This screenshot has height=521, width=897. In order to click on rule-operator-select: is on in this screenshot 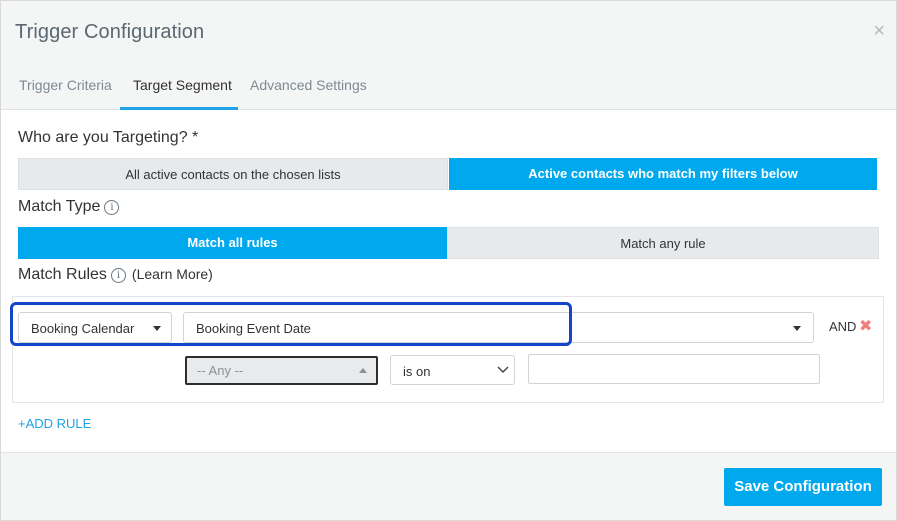, I will do `click(452, 370)`.